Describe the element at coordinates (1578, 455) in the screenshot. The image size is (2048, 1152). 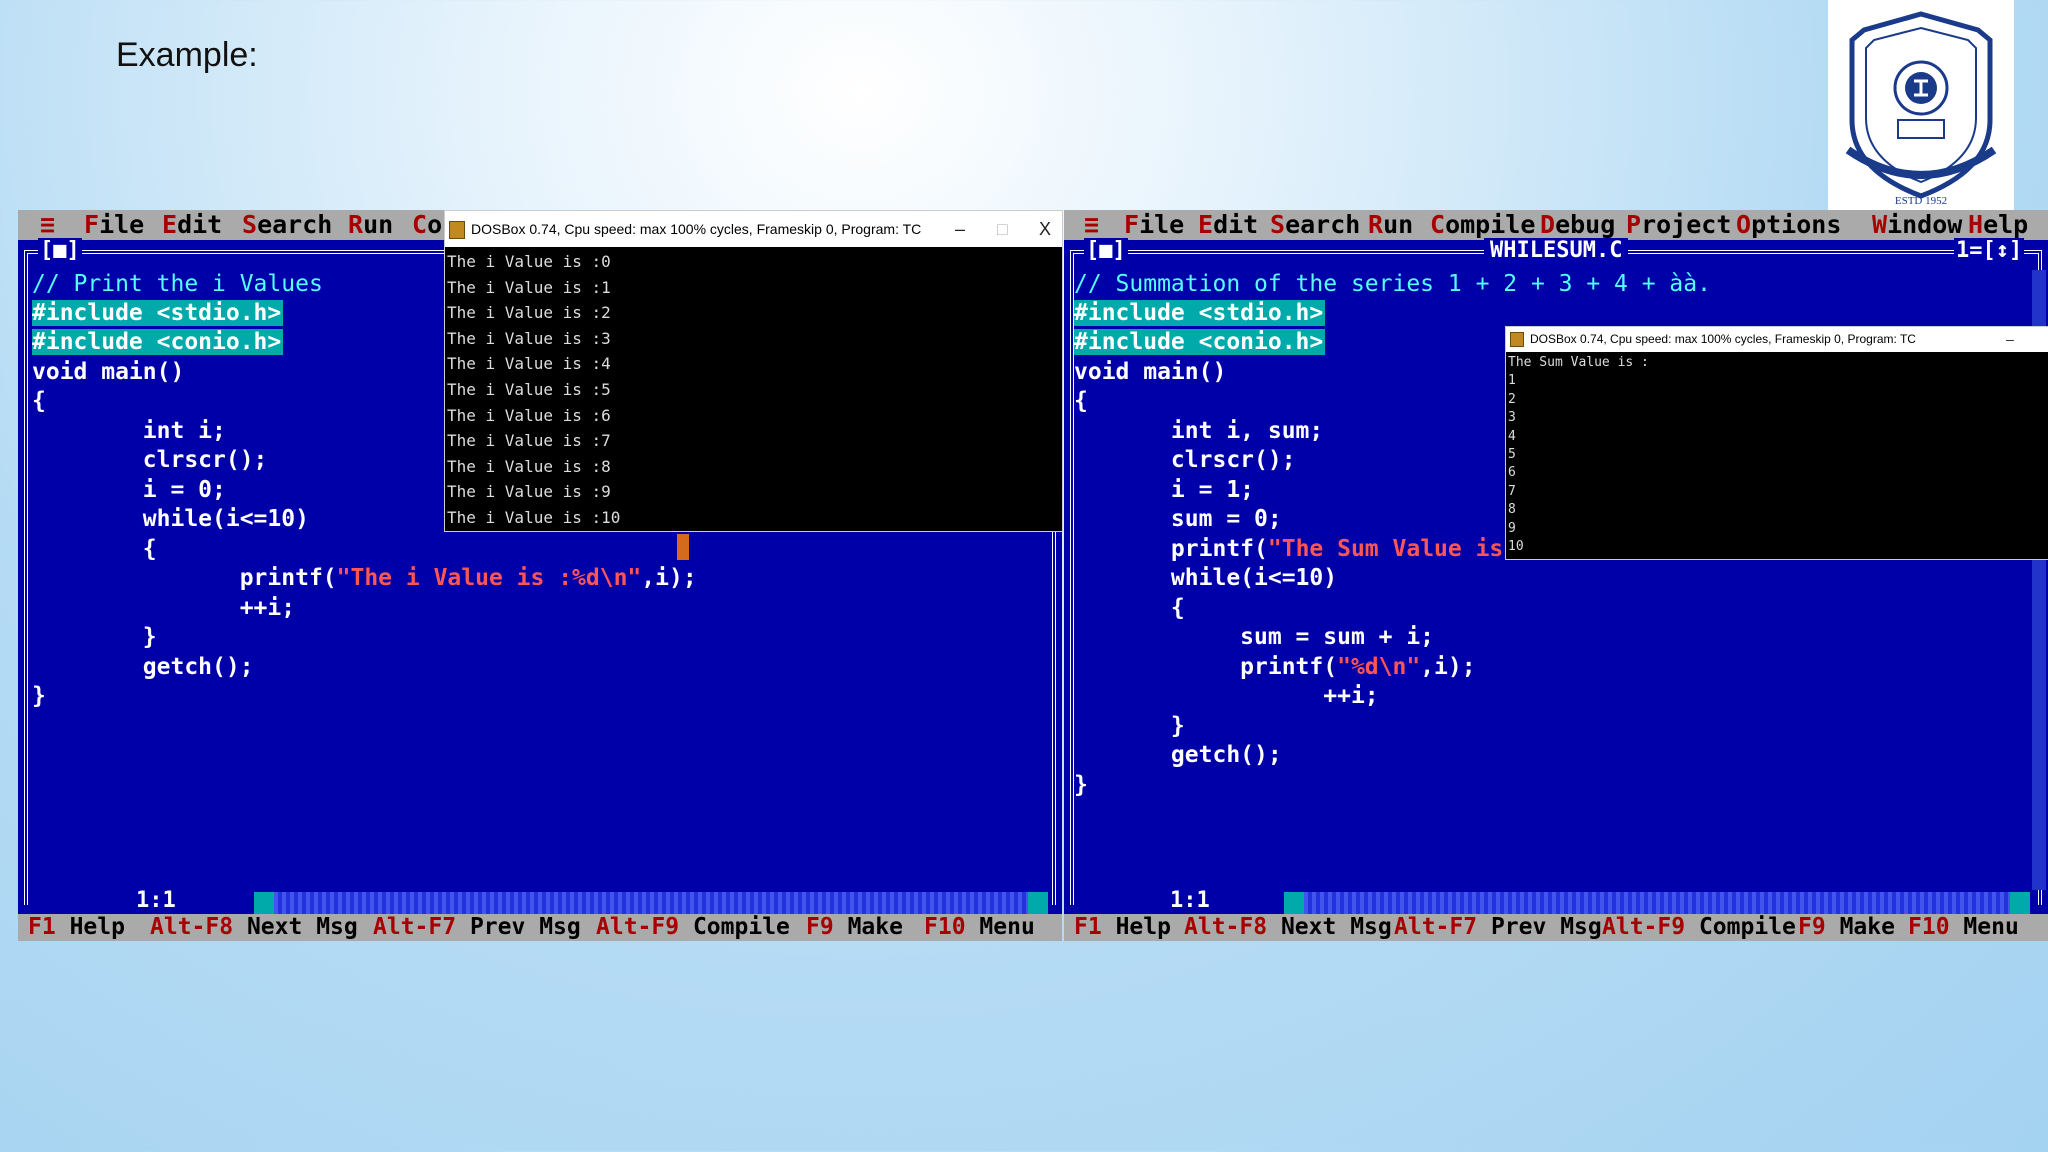
I see `dosbox-output: The Sum Value is :1 2 3 4 5 6 7 8 9 10` at that location.